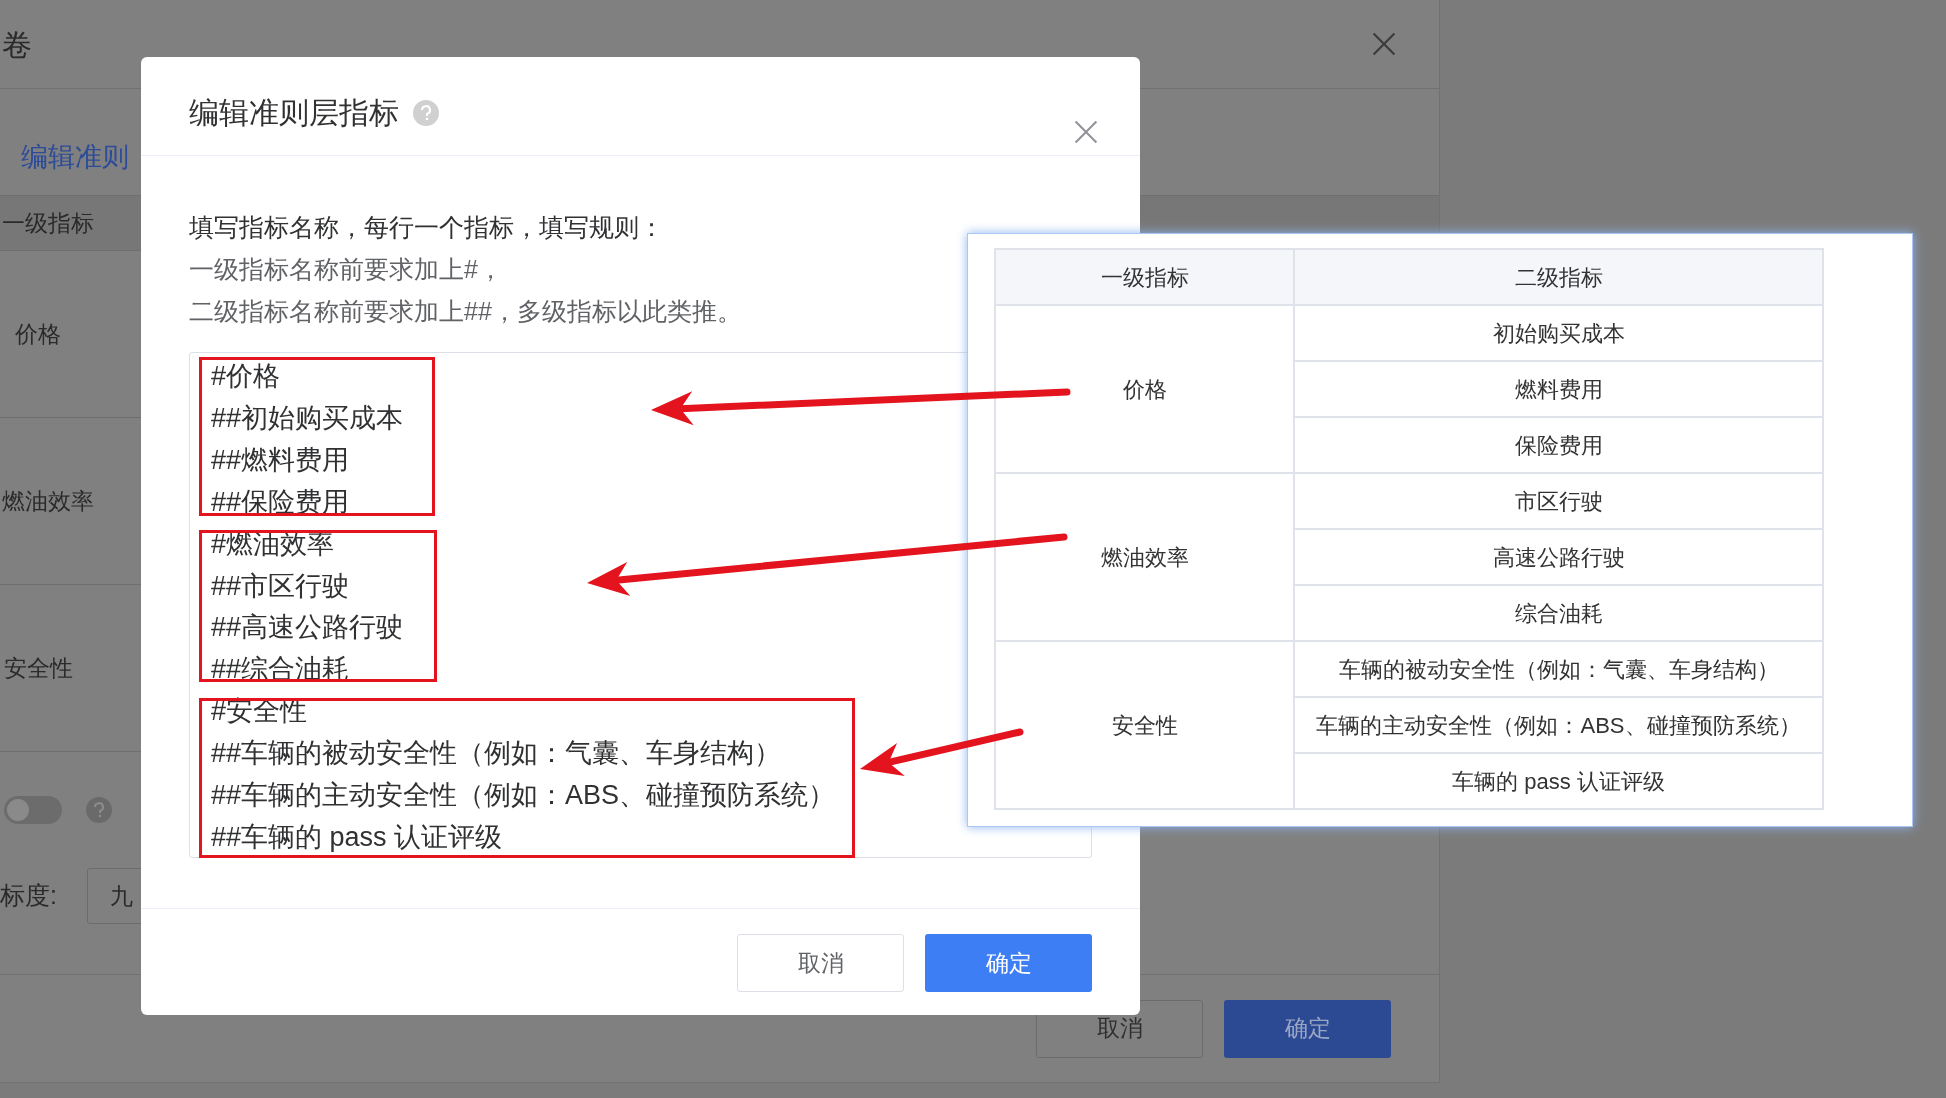  What do you see at coordinates (820, 963) in the screenshot?
I see `cancel-button: 取消` at bounding box center [820, 963].